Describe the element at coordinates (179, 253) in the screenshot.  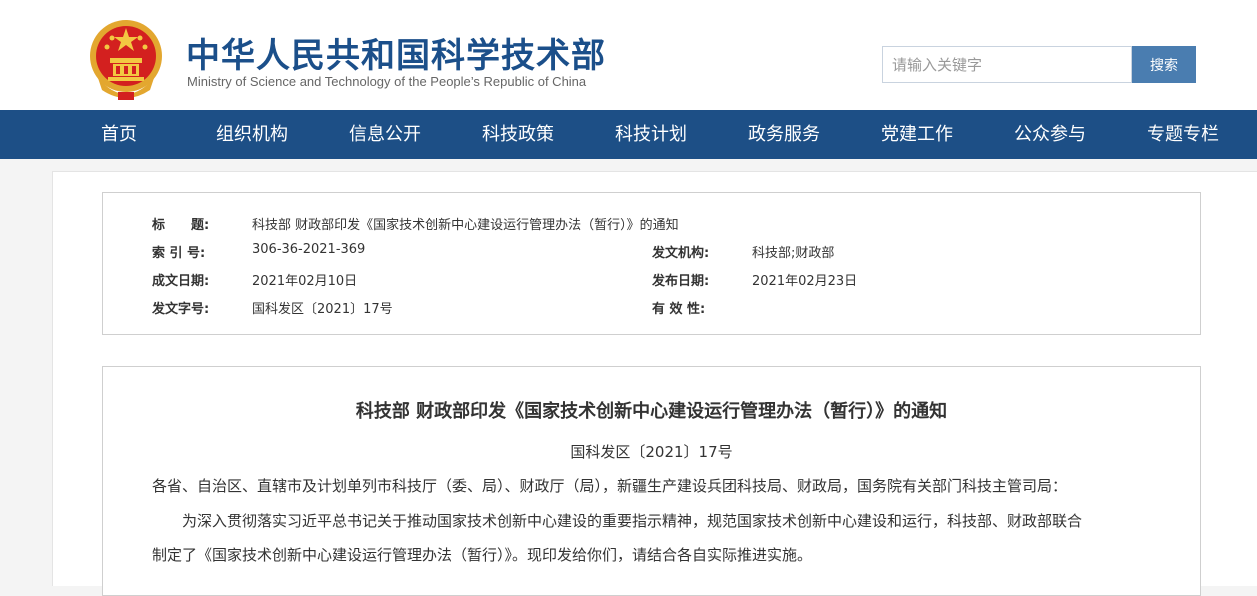
I see `meta-index-label: 索 引 号:` at that location.